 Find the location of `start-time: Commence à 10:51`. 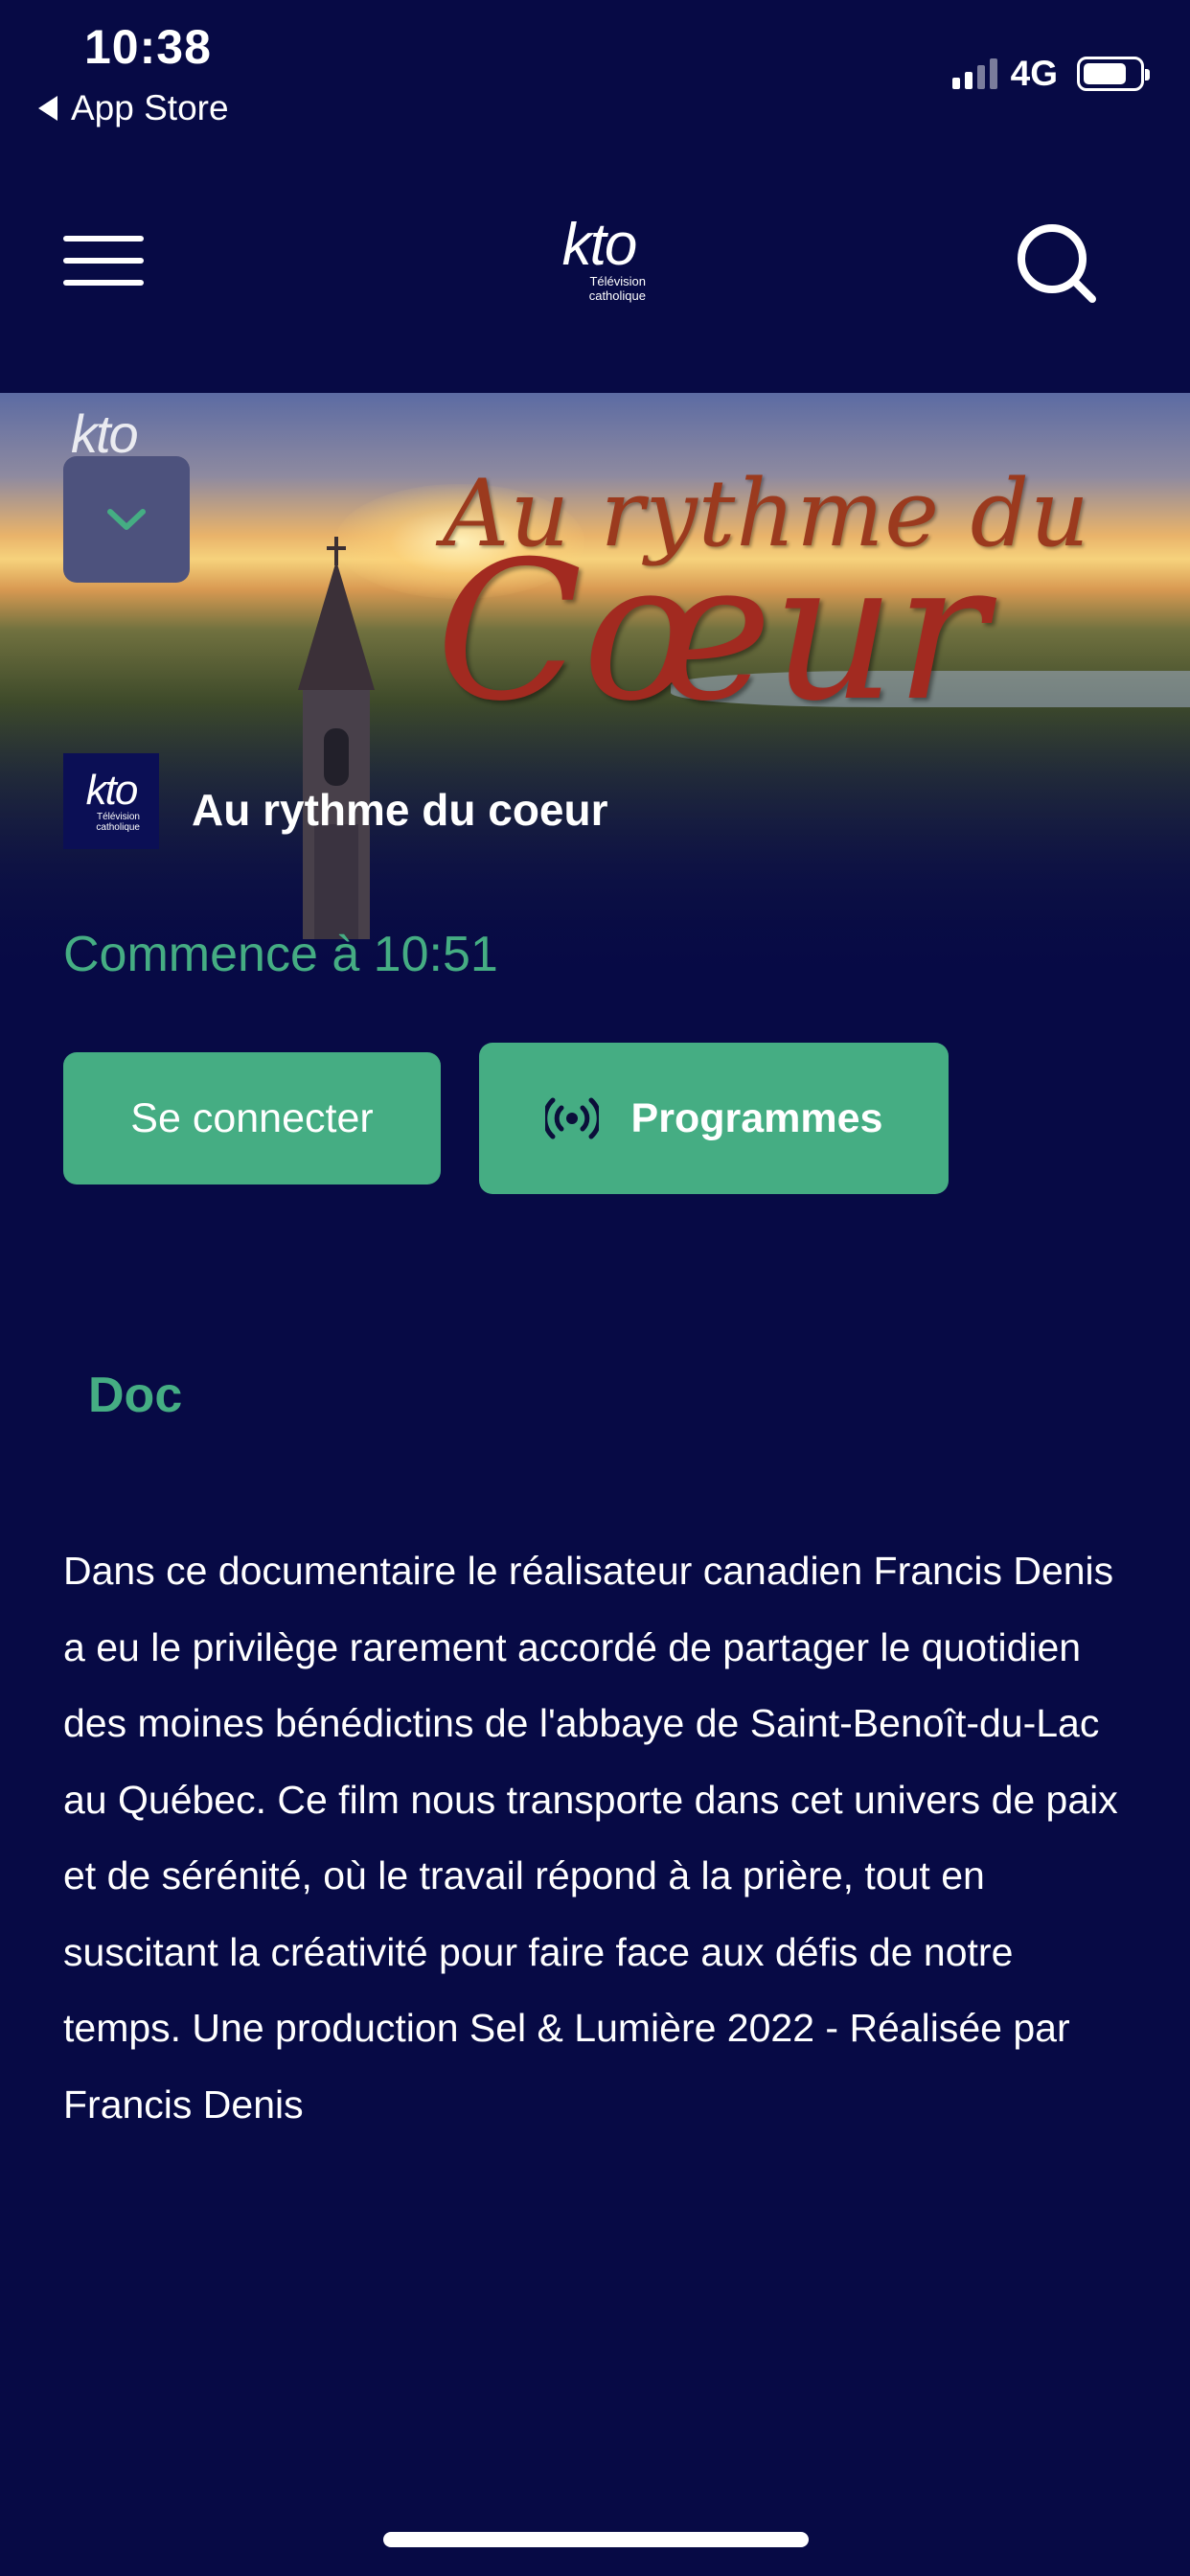

start-time: Commence à 10:51 is located at coordinates (280, 954).